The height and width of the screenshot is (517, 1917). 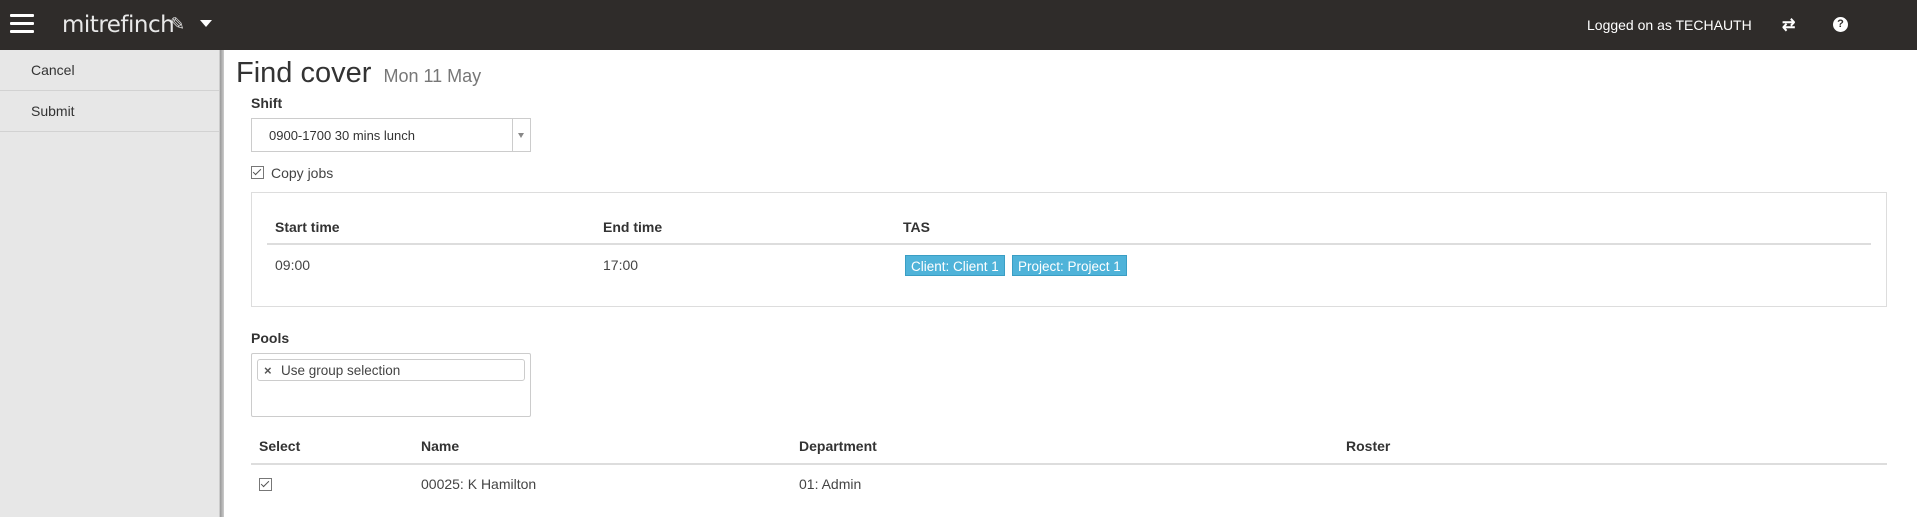 What do you see at coordinates (307, 227) in the screenshot?
I see `start-time-header: Start time` at bounding box center [307, 227].